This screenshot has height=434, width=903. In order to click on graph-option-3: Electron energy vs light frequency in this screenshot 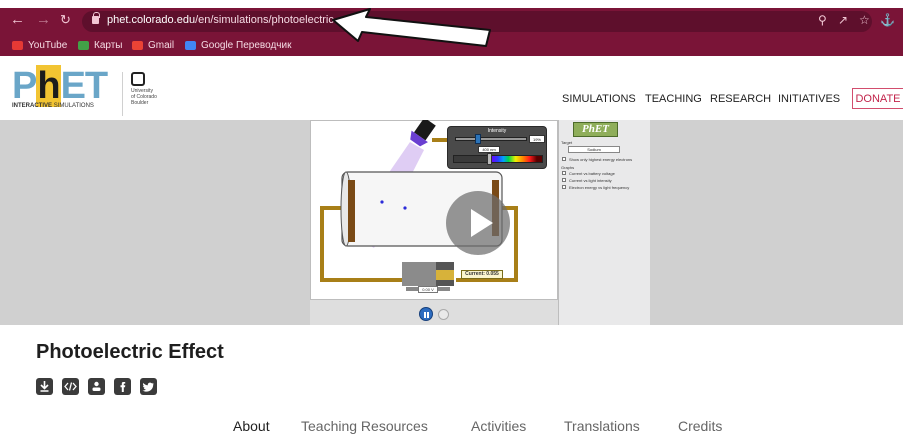, I will do `click(599, 187)`.